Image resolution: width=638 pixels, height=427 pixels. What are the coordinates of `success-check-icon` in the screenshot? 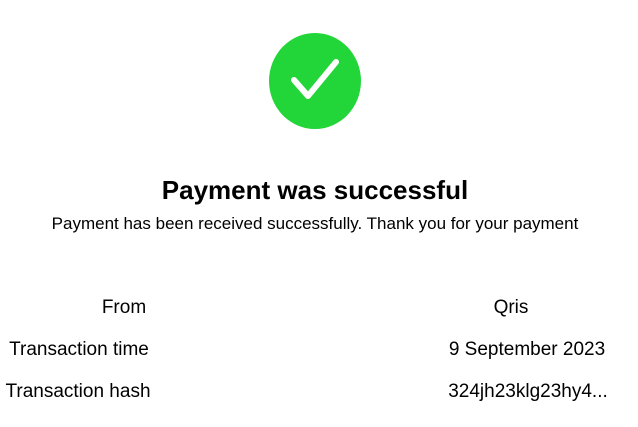 It's located at (315, 81).